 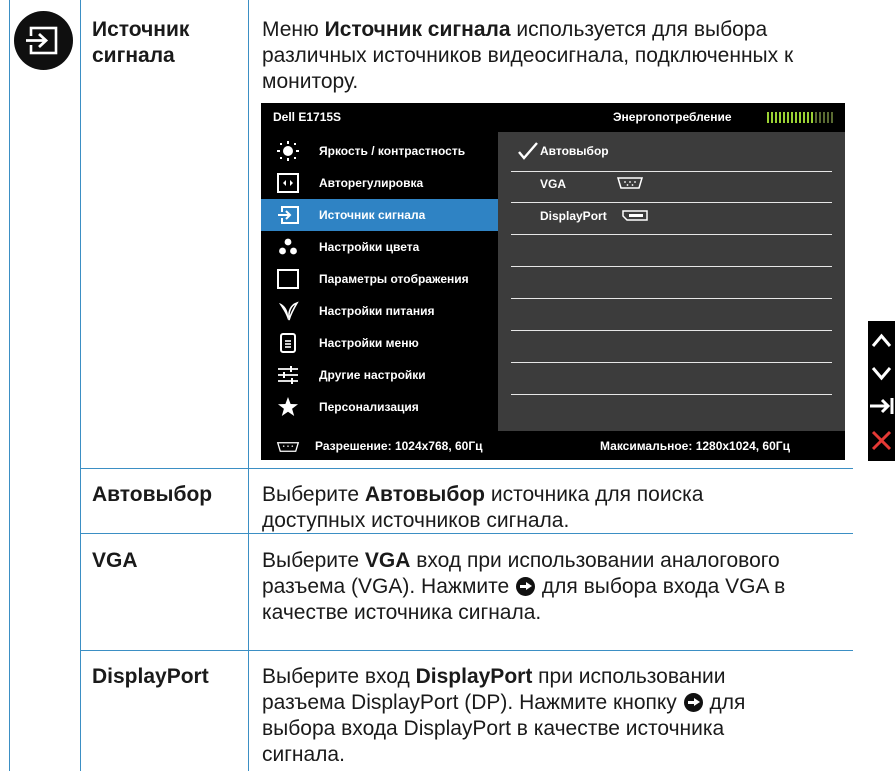 What do you see at coordinates (288, 183) in the screenshot?
I see `auto-adjust-icon` at bounding box center [288, 183].